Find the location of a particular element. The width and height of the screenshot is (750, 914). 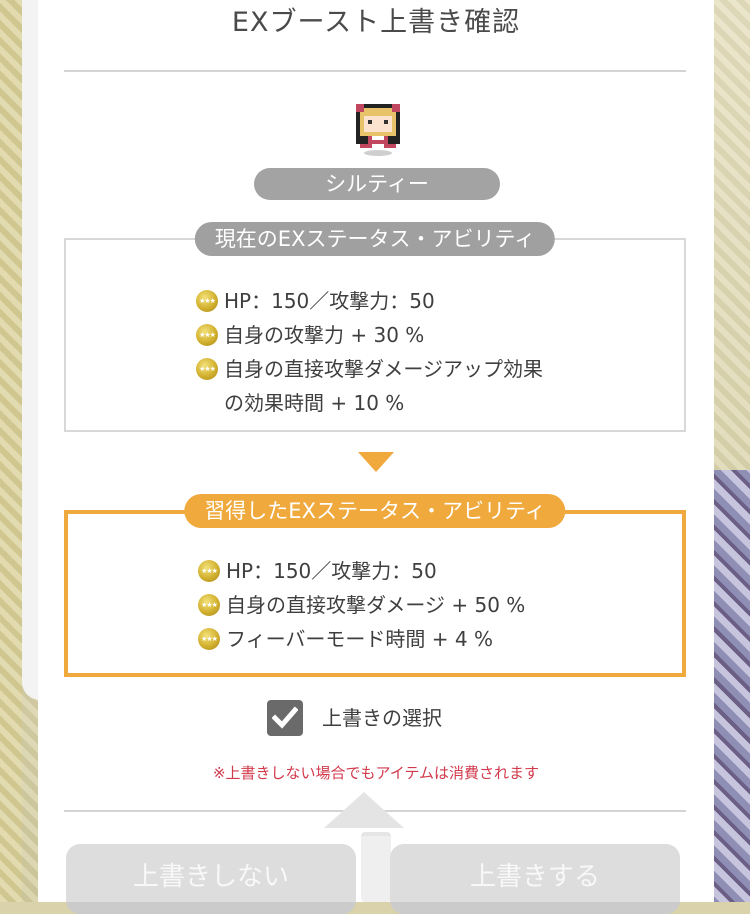

character-name: シルティー is located at coordinates (377, 184).